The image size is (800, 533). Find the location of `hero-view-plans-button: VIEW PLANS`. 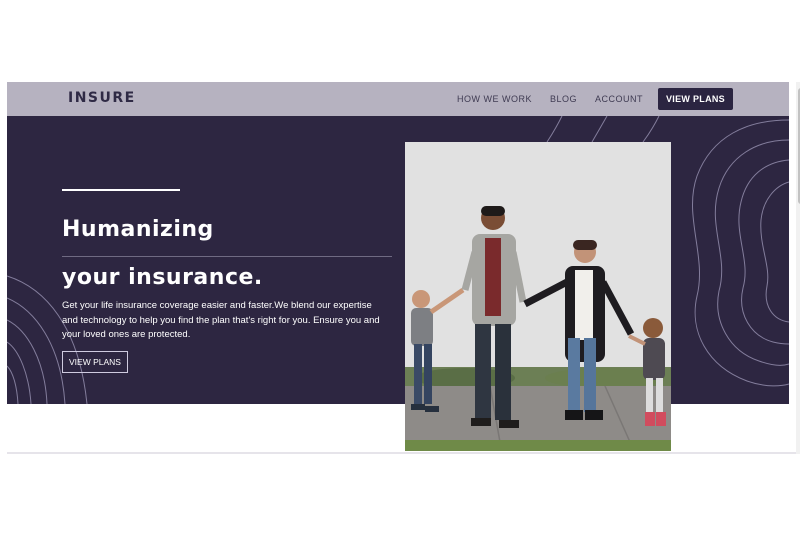

hero-view-plans-button: VIEW PLANS is located at coordinates (95, 362).